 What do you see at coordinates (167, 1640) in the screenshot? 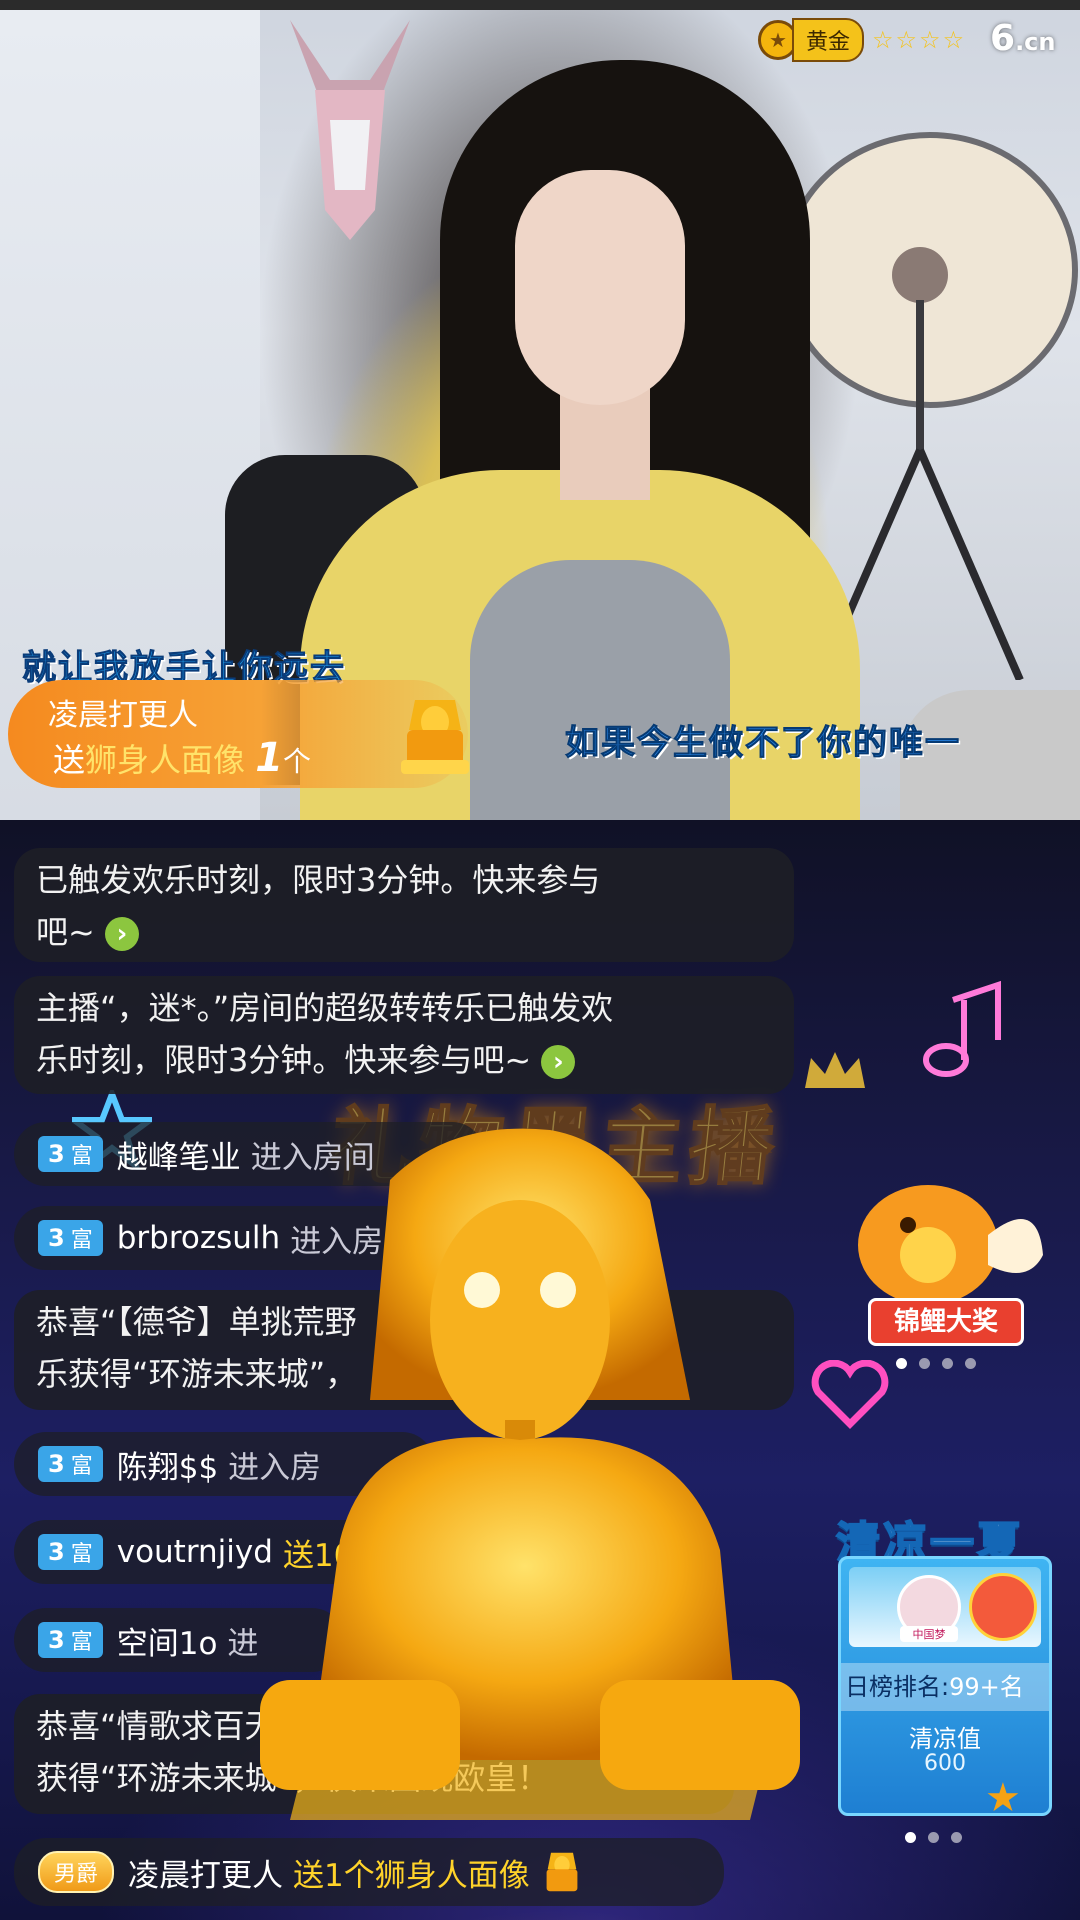
I see `username: 空间1o` at bounding box center [167, 1640].